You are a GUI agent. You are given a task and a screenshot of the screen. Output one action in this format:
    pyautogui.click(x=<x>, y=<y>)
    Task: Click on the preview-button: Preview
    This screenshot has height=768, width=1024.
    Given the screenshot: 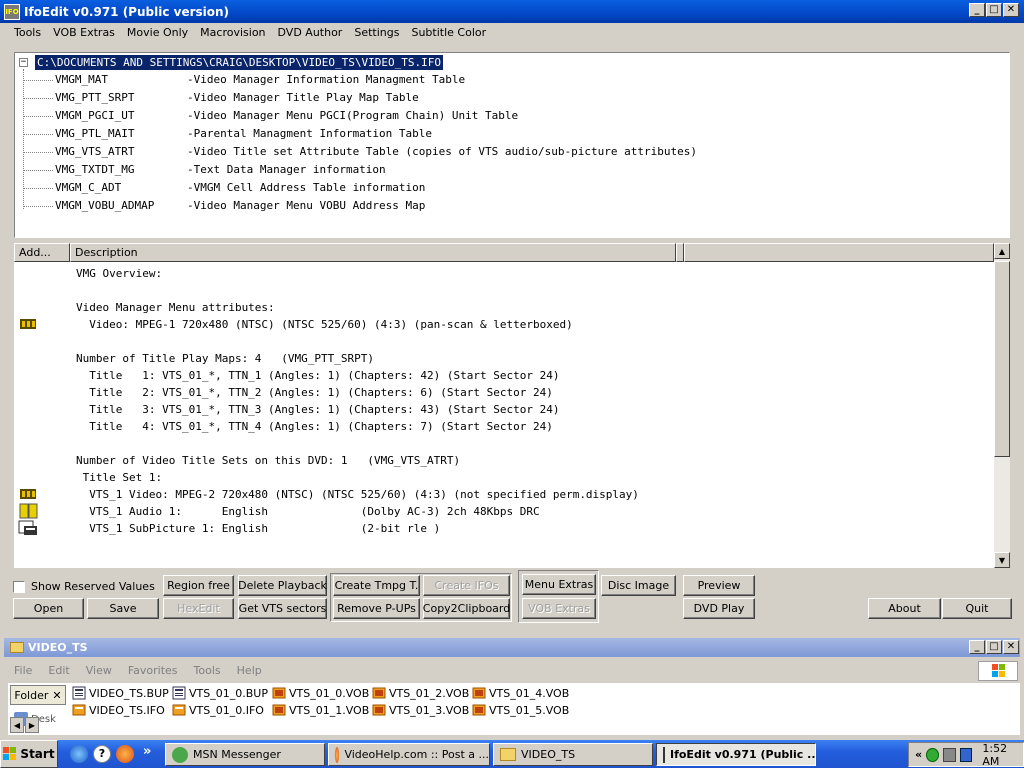 What is the action you would take?
    pyautogui.click(x=719, y=585)
    